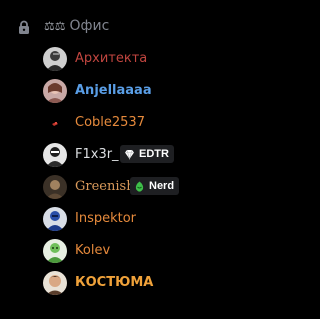  I want to click on avatar-dark-figure-icon, so click(55, 155).